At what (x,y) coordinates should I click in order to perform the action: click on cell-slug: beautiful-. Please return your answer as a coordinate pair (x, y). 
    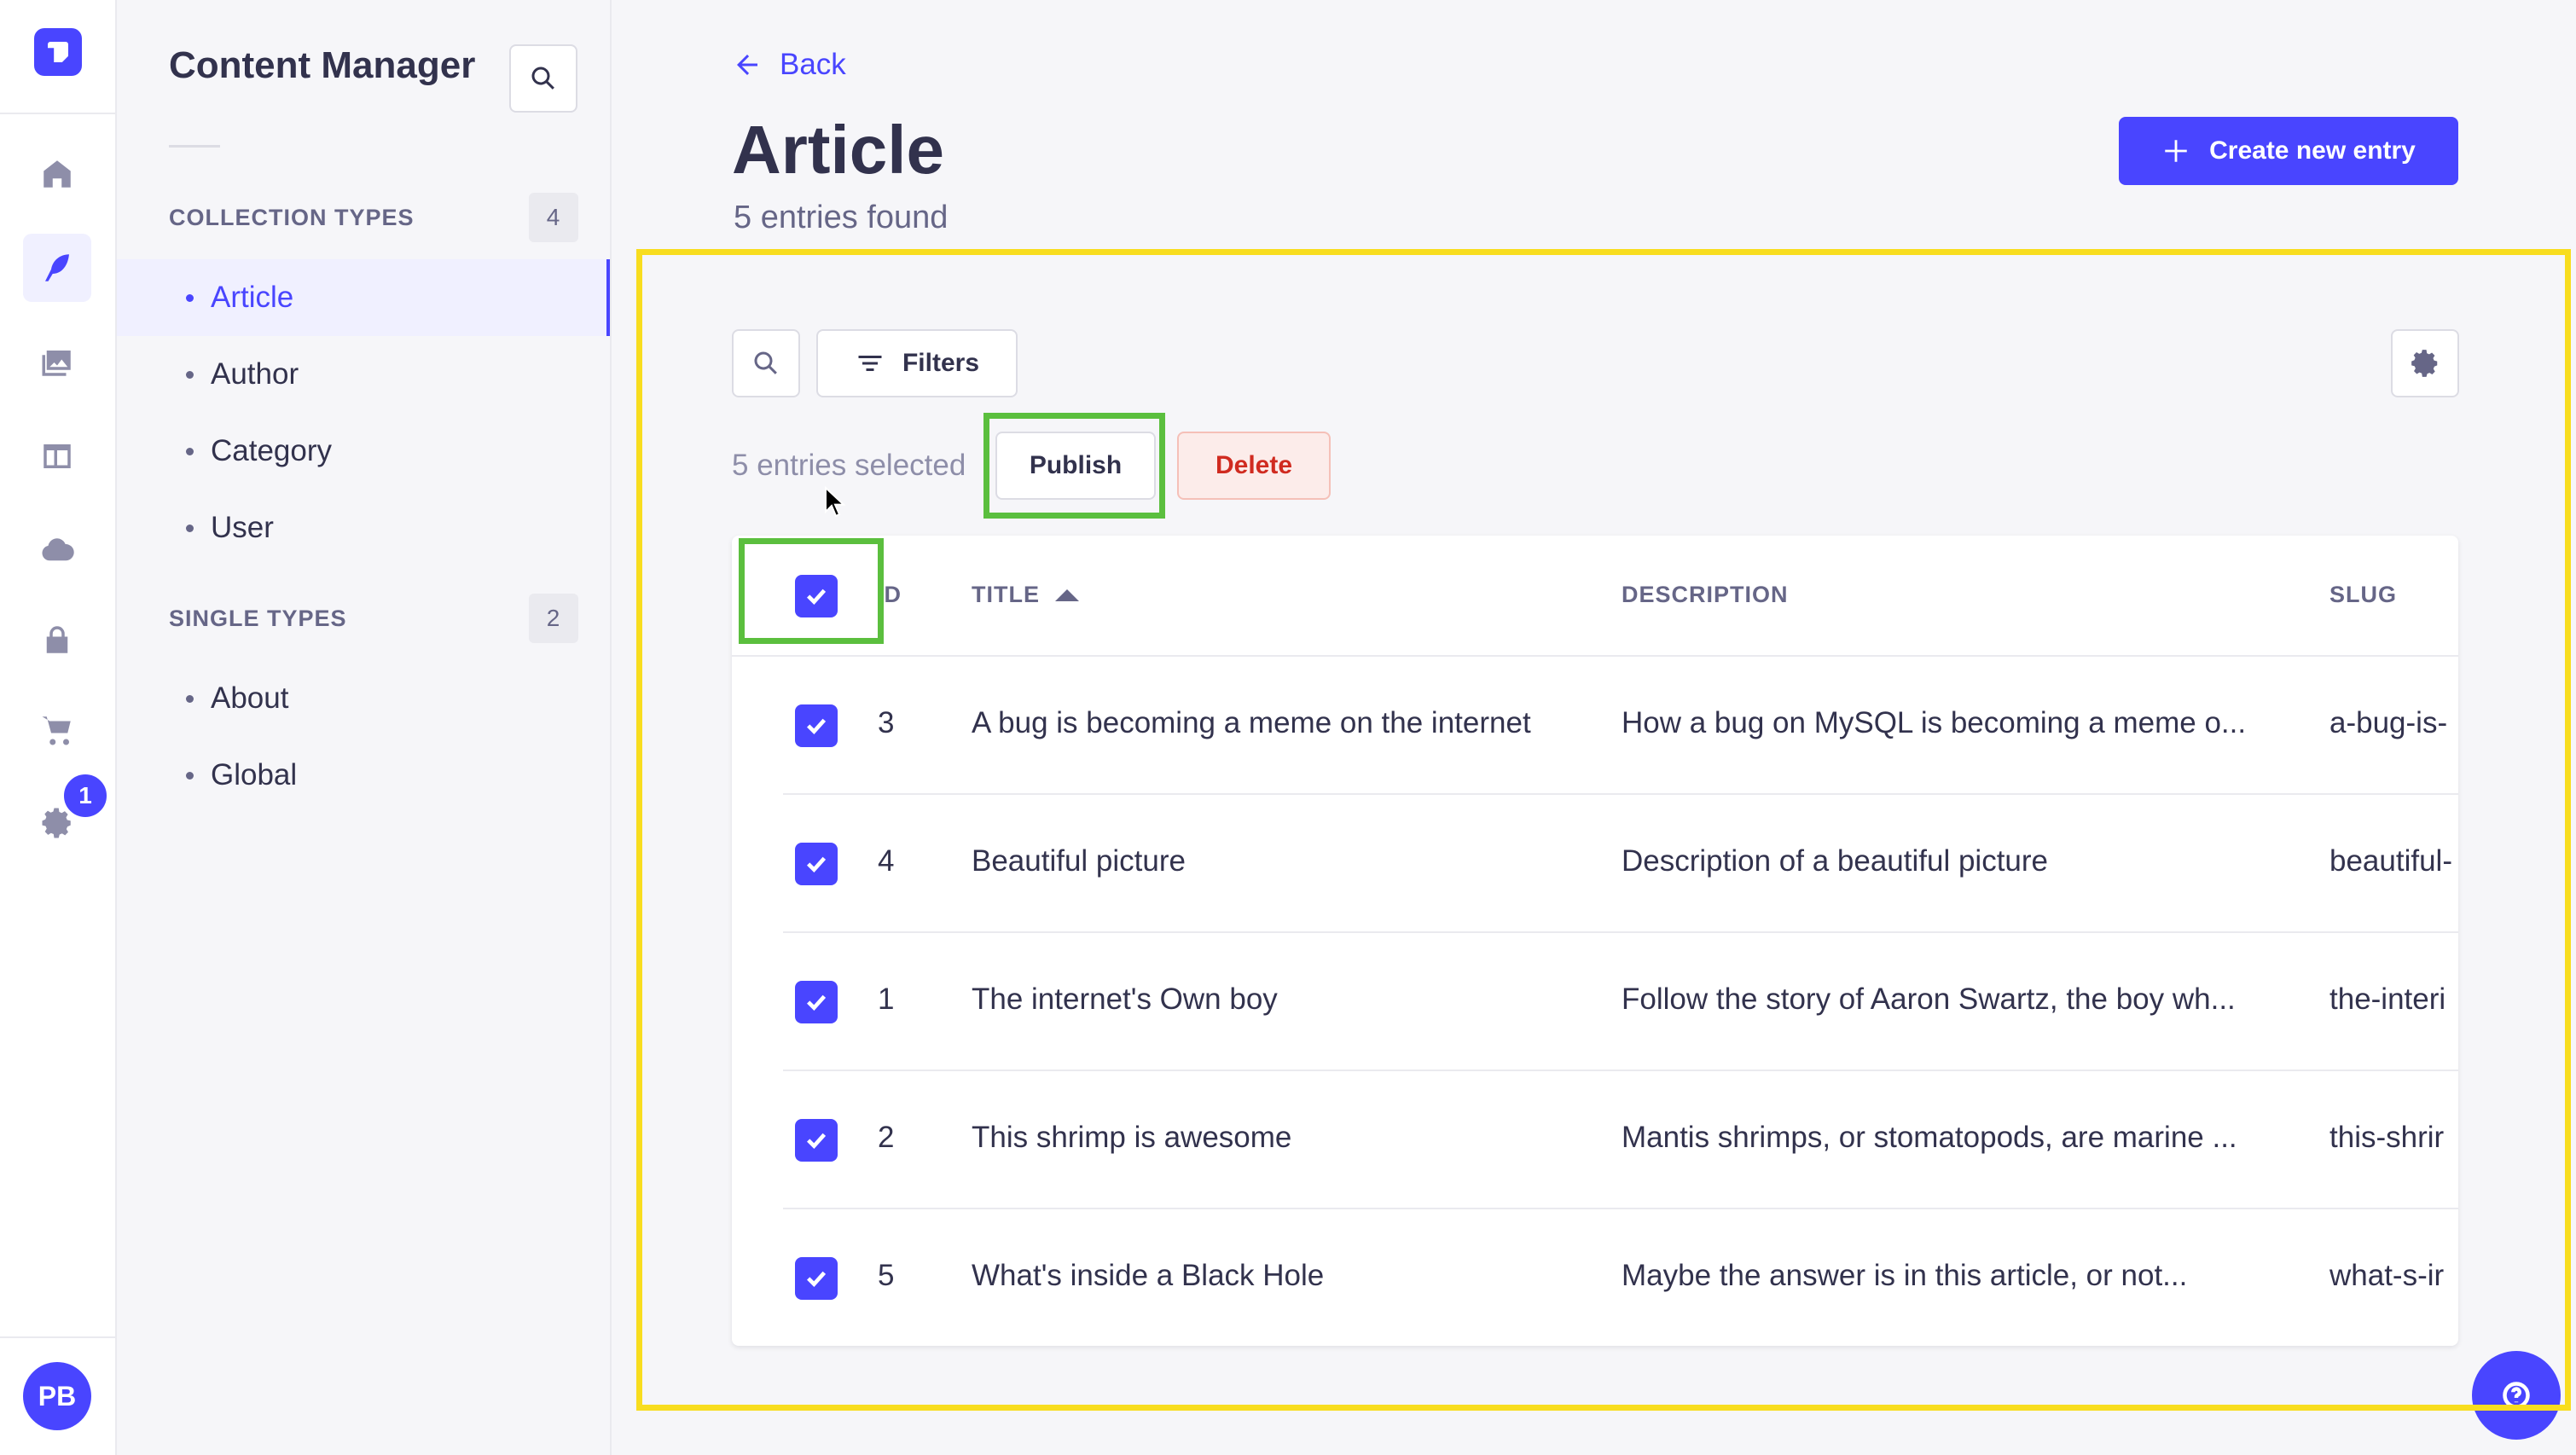
    Looking at the image, I should click on (2390, 861).